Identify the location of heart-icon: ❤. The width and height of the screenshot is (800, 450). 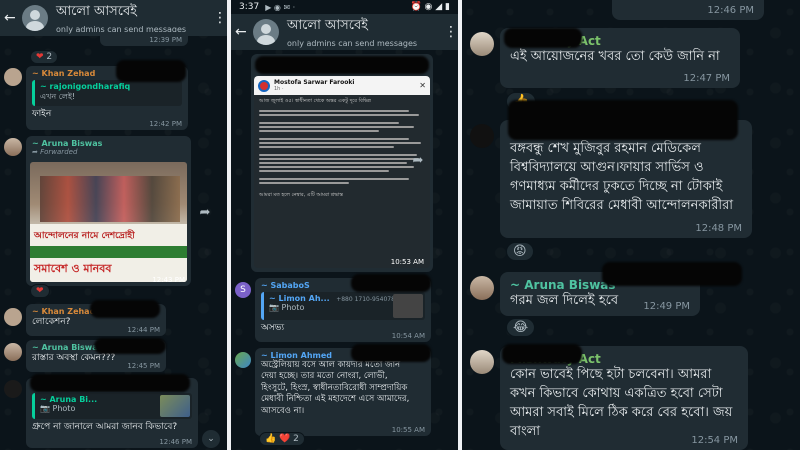
(40, 291).